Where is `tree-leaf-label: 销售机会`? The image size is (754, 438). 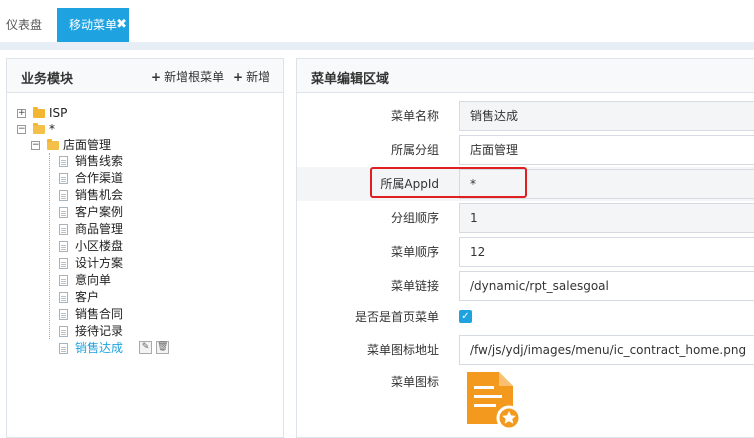 tree-leaf-label: 销售机会 is located at coordinates (99, 195).